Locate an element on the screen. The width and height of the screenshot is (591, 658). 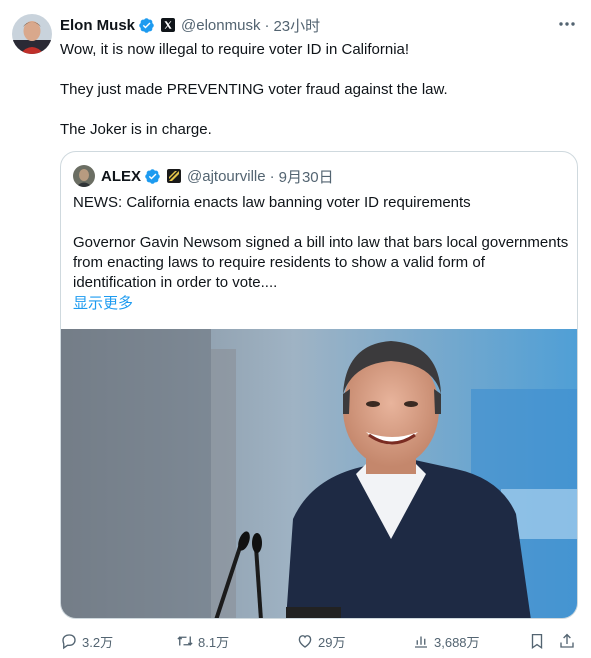
share-button is located at coordinates (569, 641).